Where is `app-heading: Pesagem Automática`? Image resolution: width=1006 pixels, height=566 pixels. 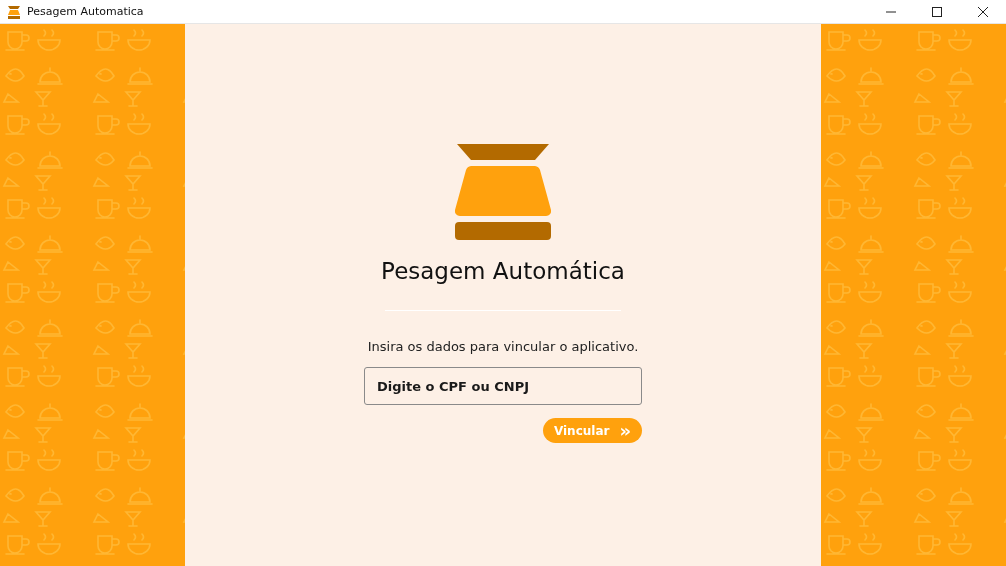 app-heading: Pesagem Automática is located at coordinates (503, 271).